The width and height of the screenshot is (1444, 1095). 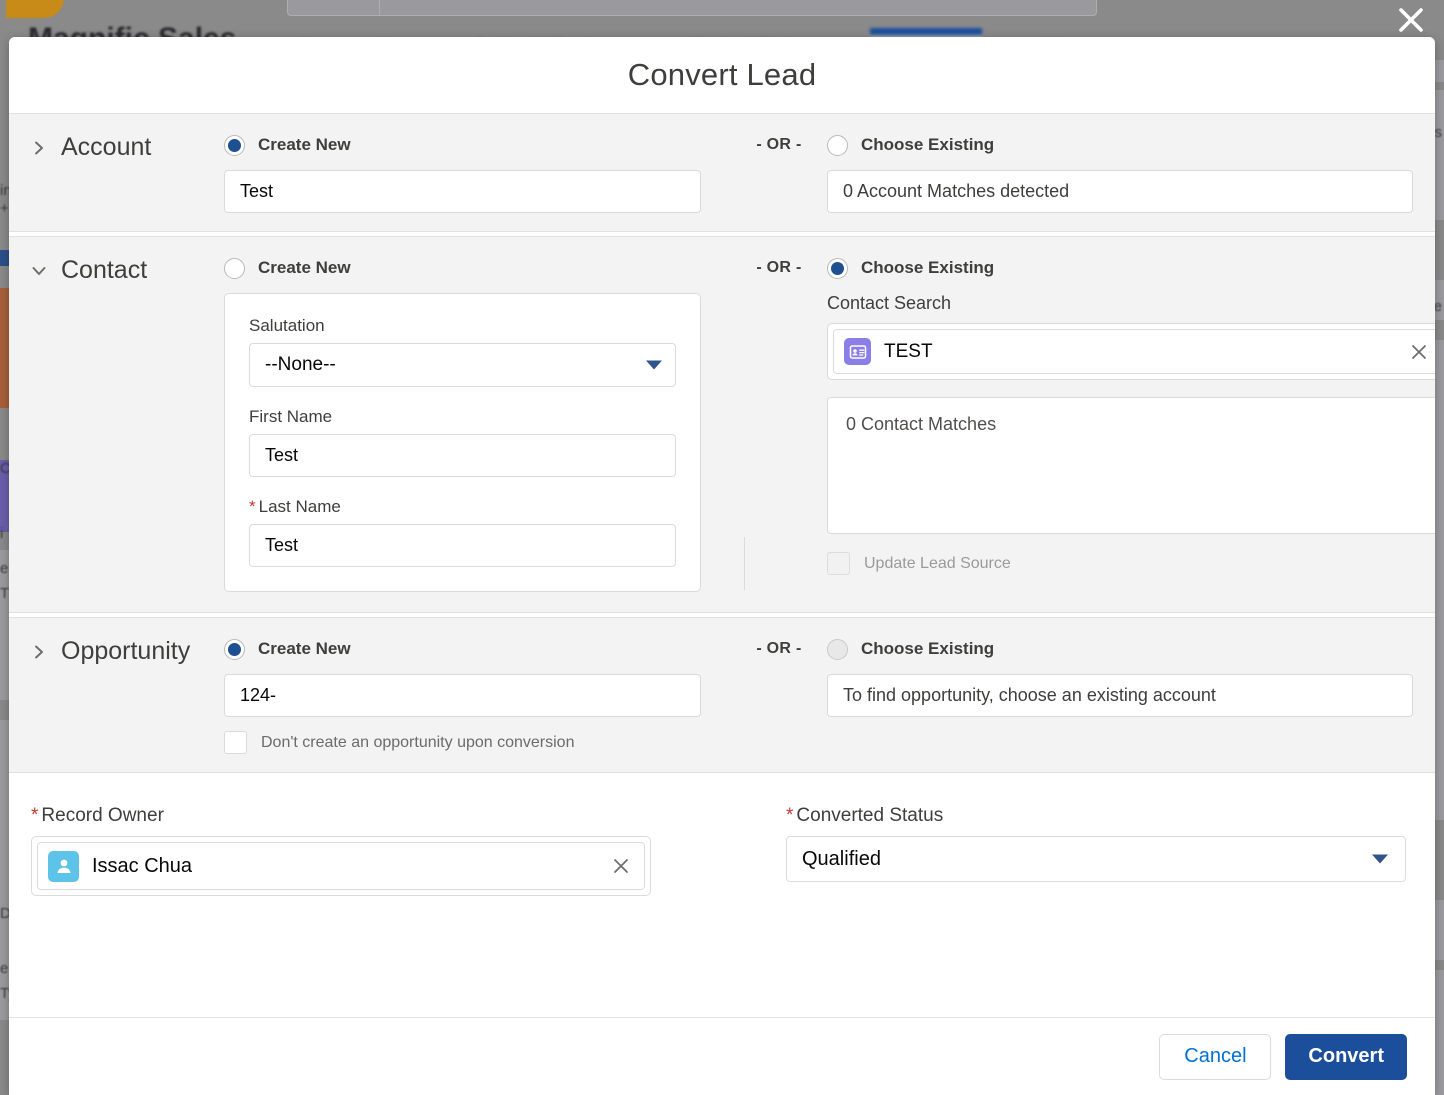 I want to click on last-name-label-text: Last Name, so click(x=299, y=506).